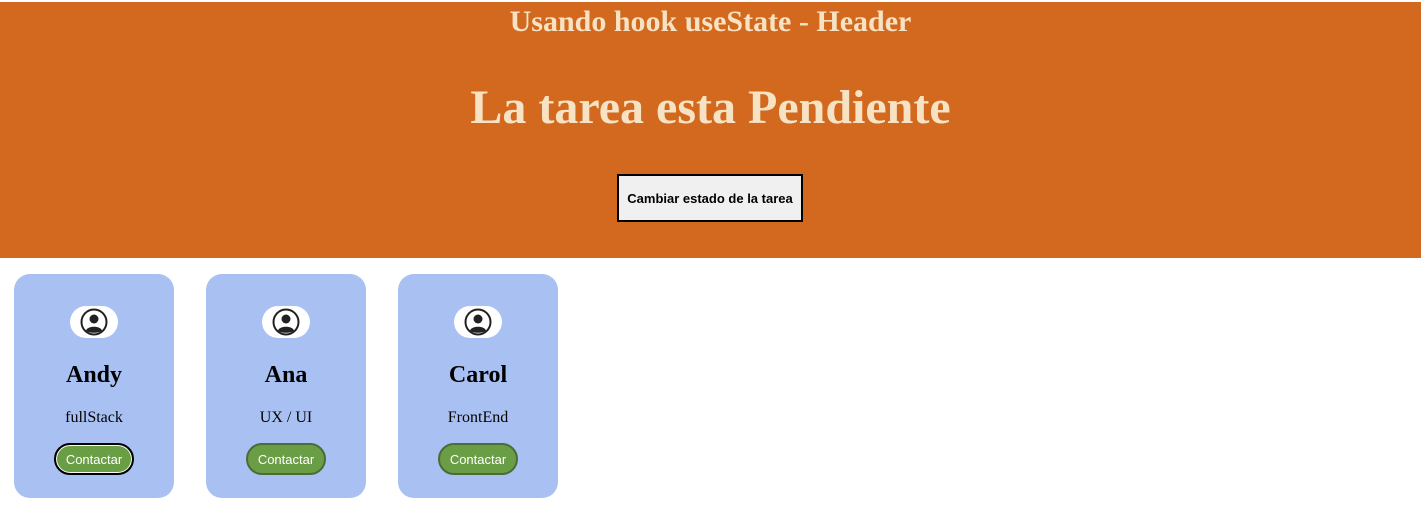  Describe the element at coordinates (94, 375) in the screenshot. I see `card-name: Andy` at that location.